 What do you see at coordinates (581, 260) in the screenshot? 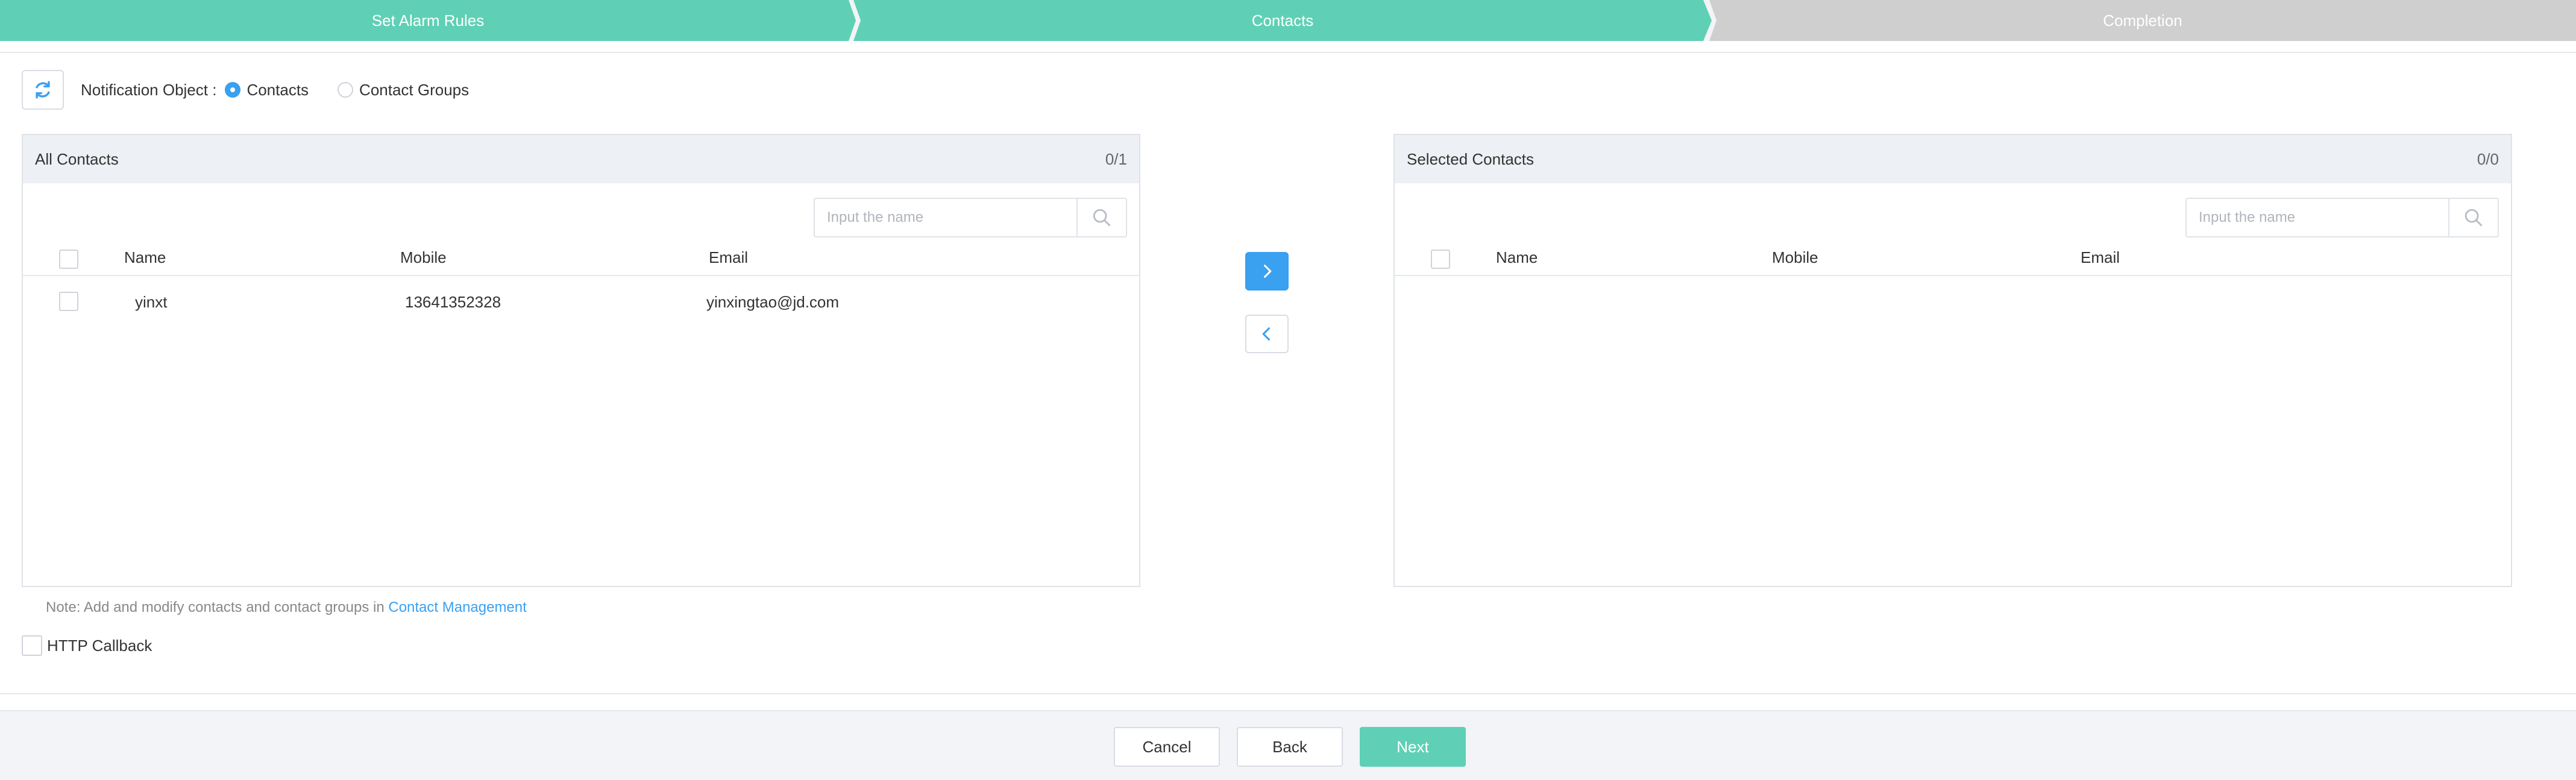
I see `all-contacts-table-header: Name Mobile Email` at bounding box center [581, 260].